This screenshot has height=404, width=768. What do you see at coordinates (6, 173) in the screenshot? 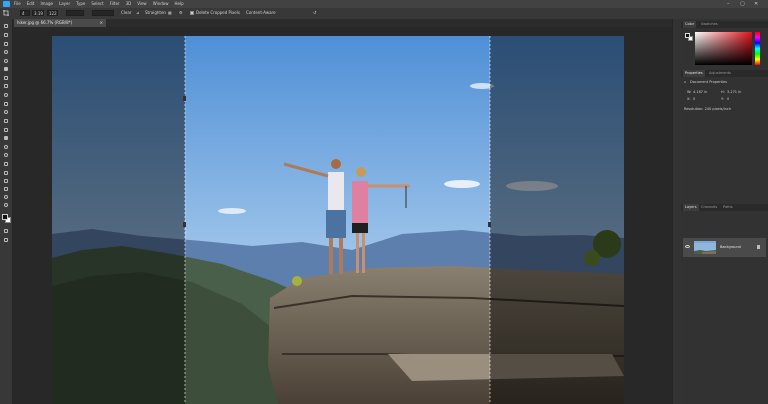
I see `type-tool-icon` at bounding box center [6, 173].